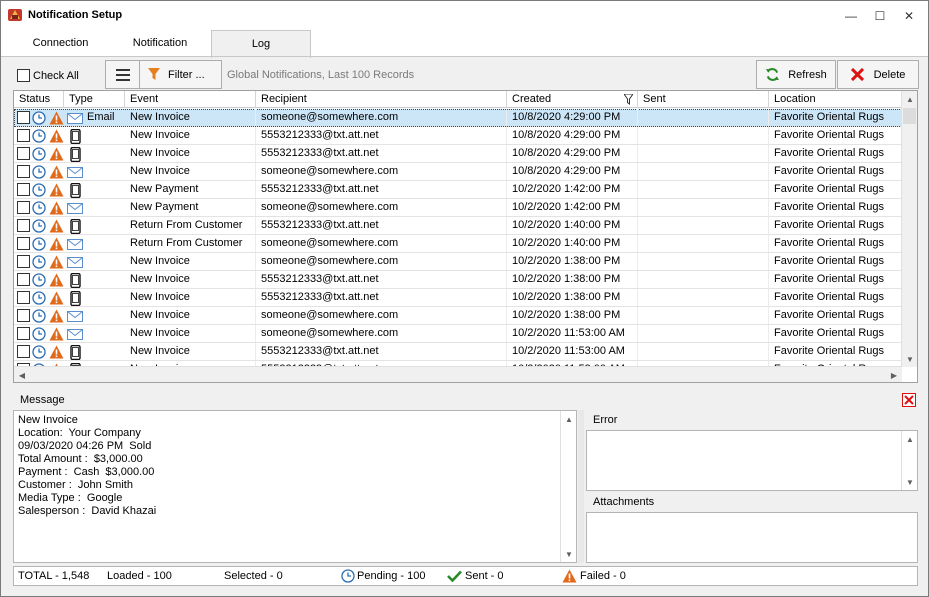  Describe the element at coordinates (910, 482) in the screenshot. I see `error-scroll-down-icon: ▼` at that location.